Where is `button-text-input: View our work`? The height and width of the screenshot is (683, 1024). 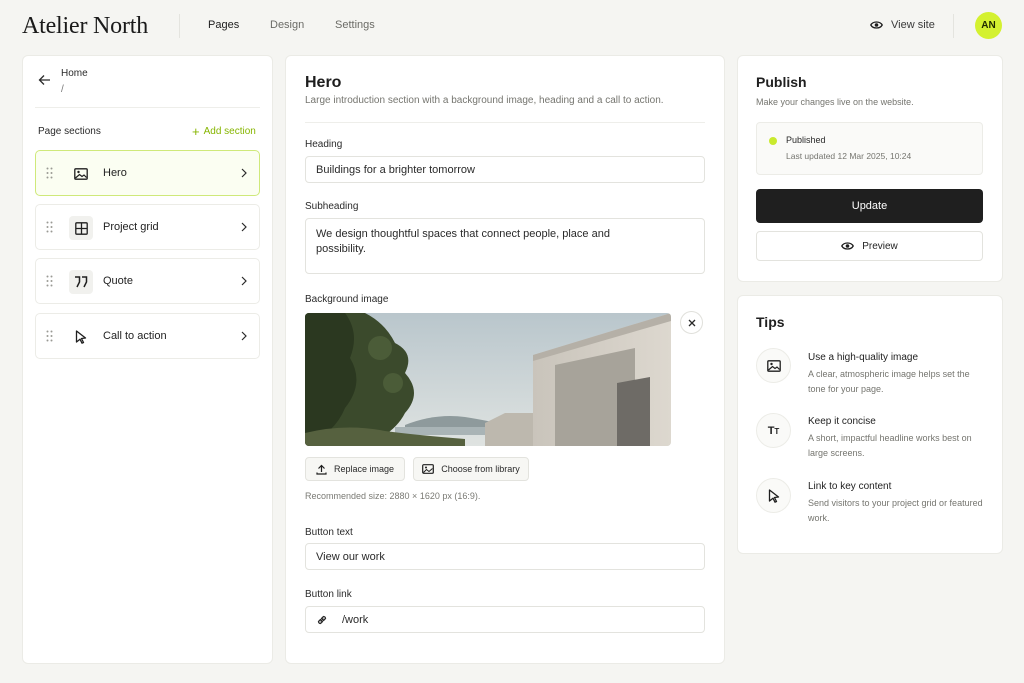
button-text-input: View our work is located at coordinates (505, 556).